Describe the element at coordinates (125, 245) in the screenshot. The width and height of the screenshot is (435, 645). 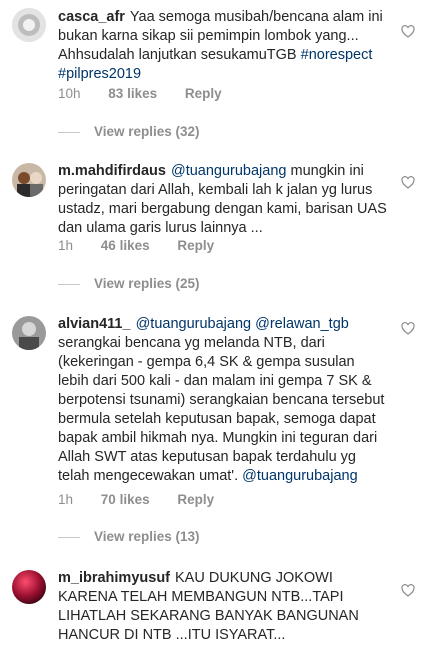
I see `comment-likes: 46 likes` at that location.